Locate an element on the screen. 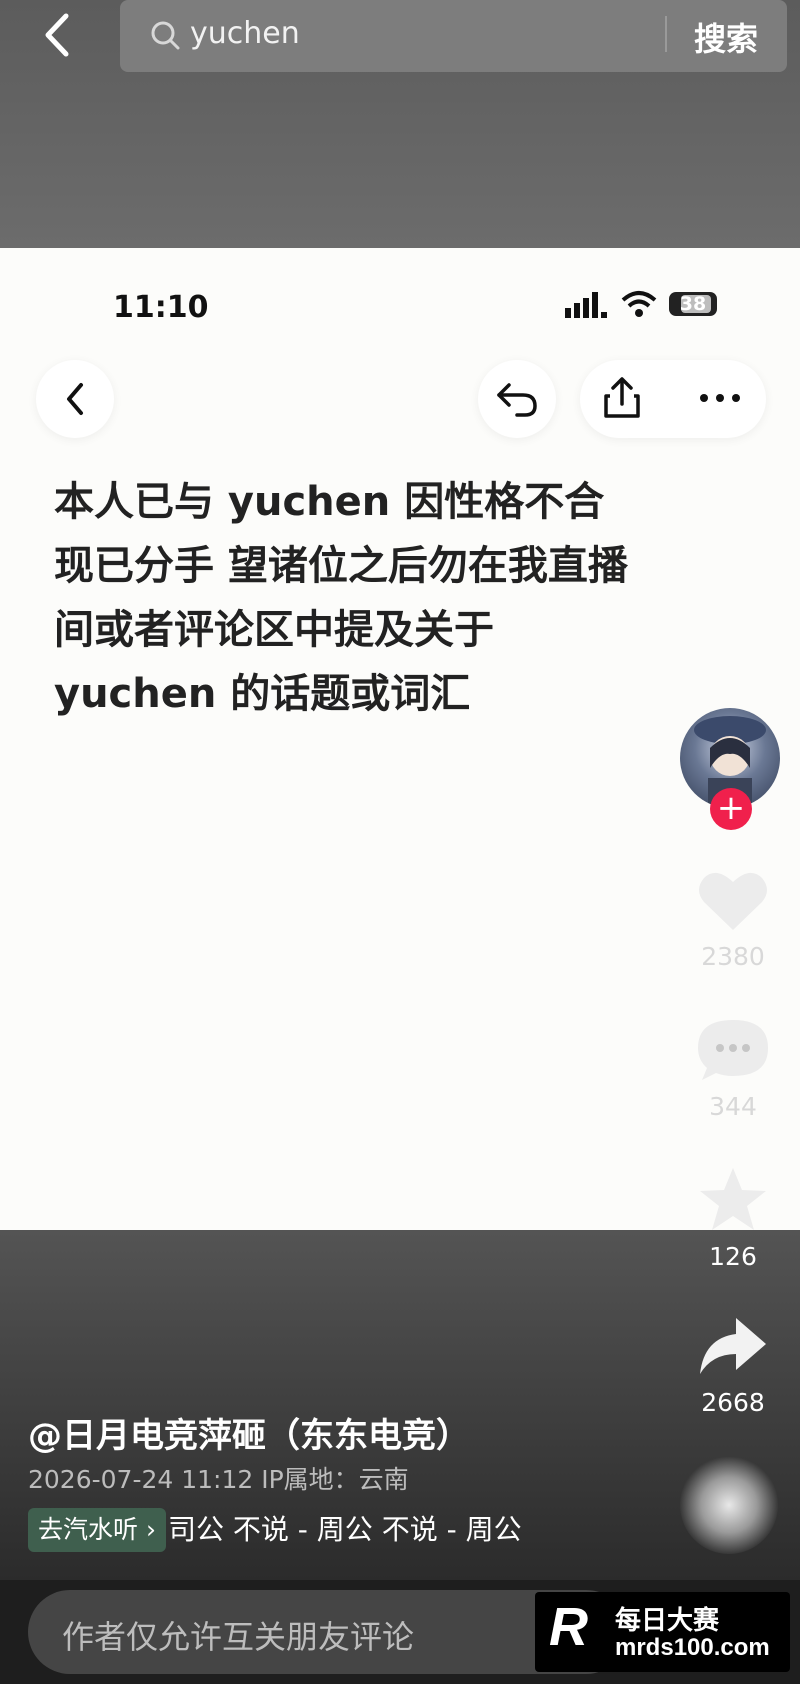  share-icon is located at coordinates (622, 398).